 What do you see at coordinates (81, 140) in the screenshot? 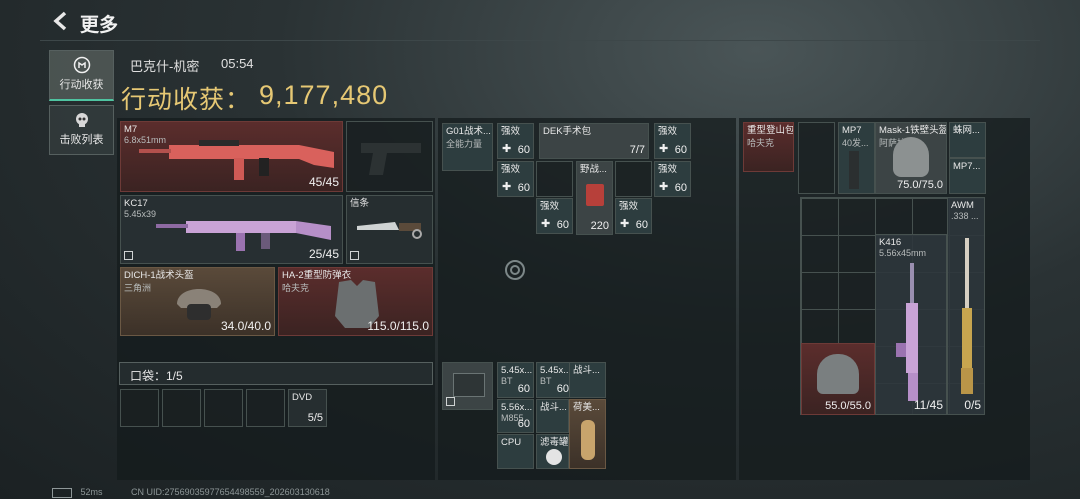
I see `tab-kills-label: 击败列表` at bounding box center [81, 140].